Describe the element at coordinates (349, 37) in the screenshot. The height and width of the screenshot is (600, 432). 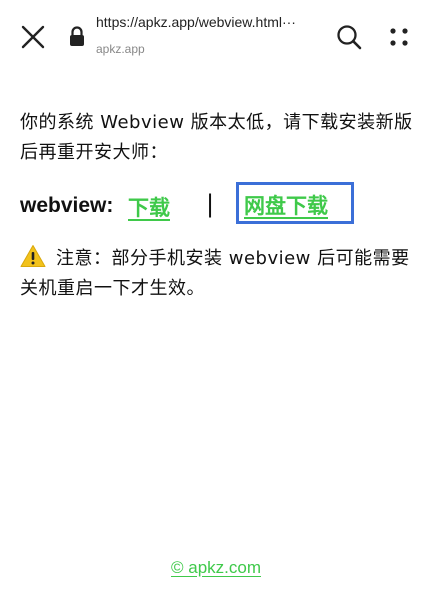
I see `search-icon` at that location.